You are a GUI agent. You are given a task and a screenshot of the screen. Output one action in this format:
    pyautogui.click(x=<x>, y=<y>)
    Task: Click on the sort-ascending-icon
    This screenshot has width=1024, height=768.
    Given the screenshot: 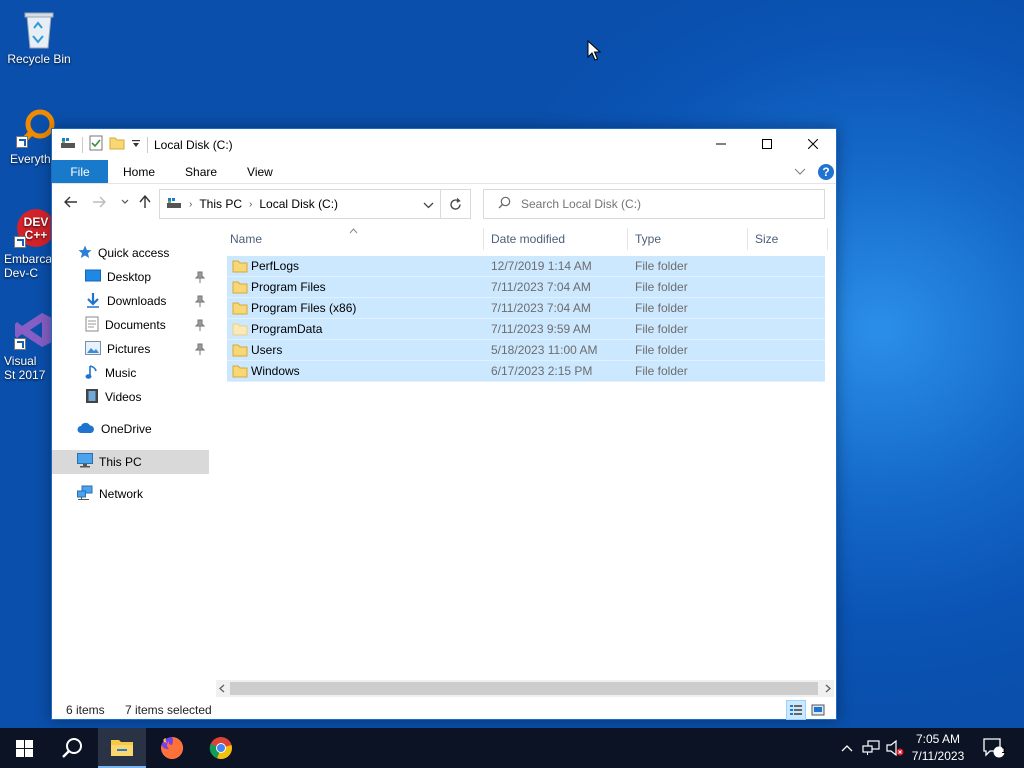 What is the action you would take?
    pyautogui.click(x=353, y=230)
    